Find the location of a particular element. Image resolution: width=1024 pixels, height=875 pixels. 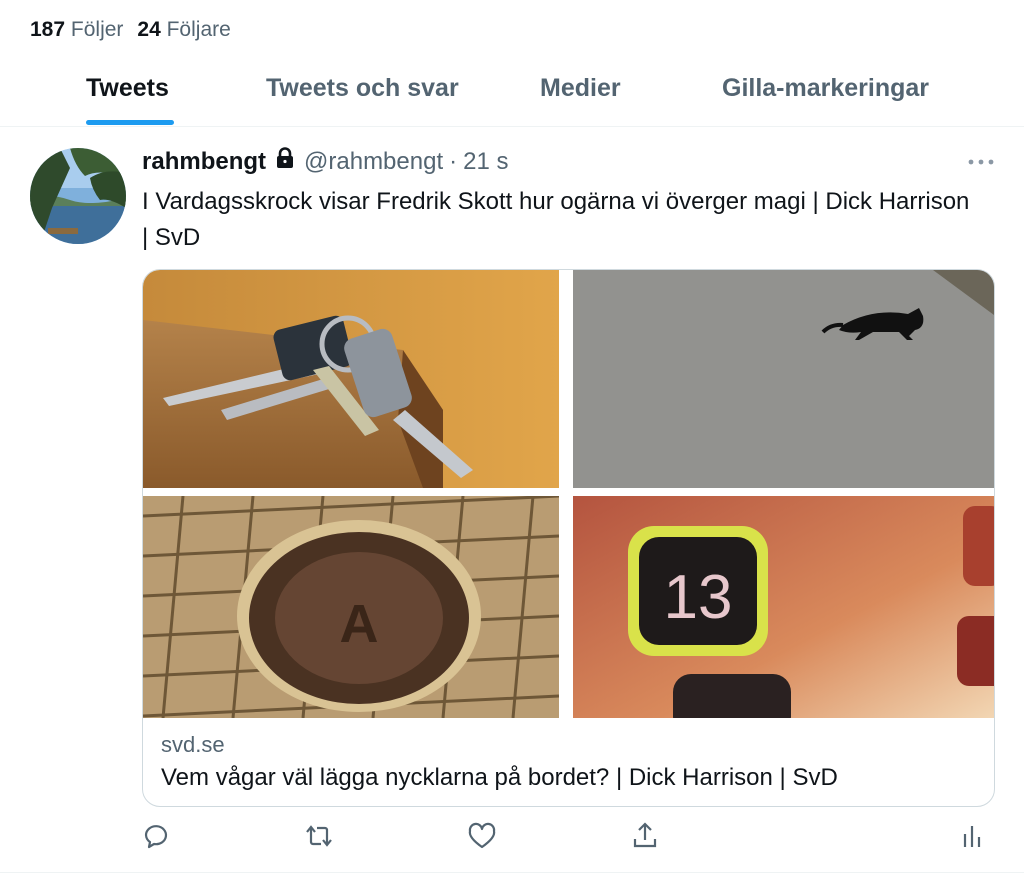

elevator-number: 13 is located at coordinates (698, 597).